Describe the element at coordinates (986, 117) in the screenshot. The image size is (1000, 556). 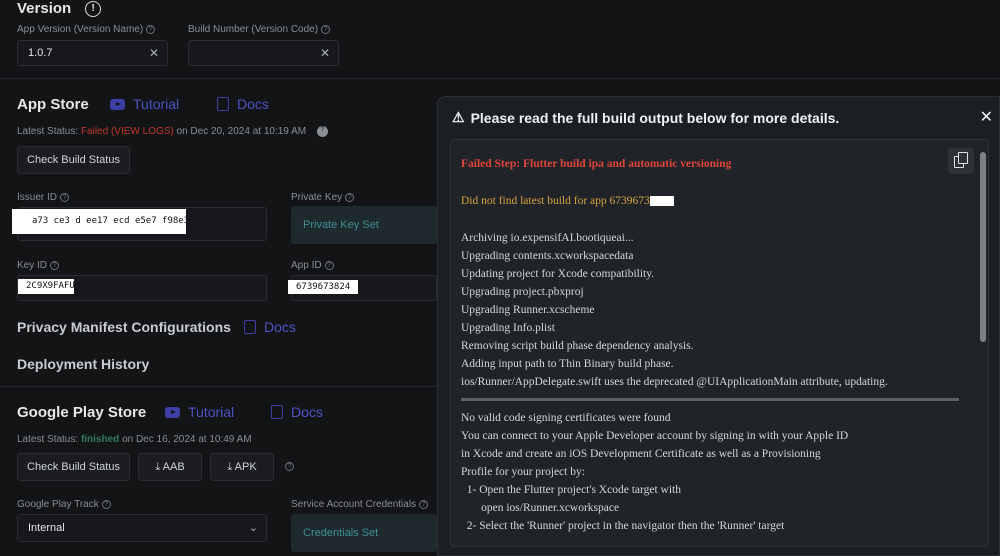
I see `close-icon: ✕` at that location.